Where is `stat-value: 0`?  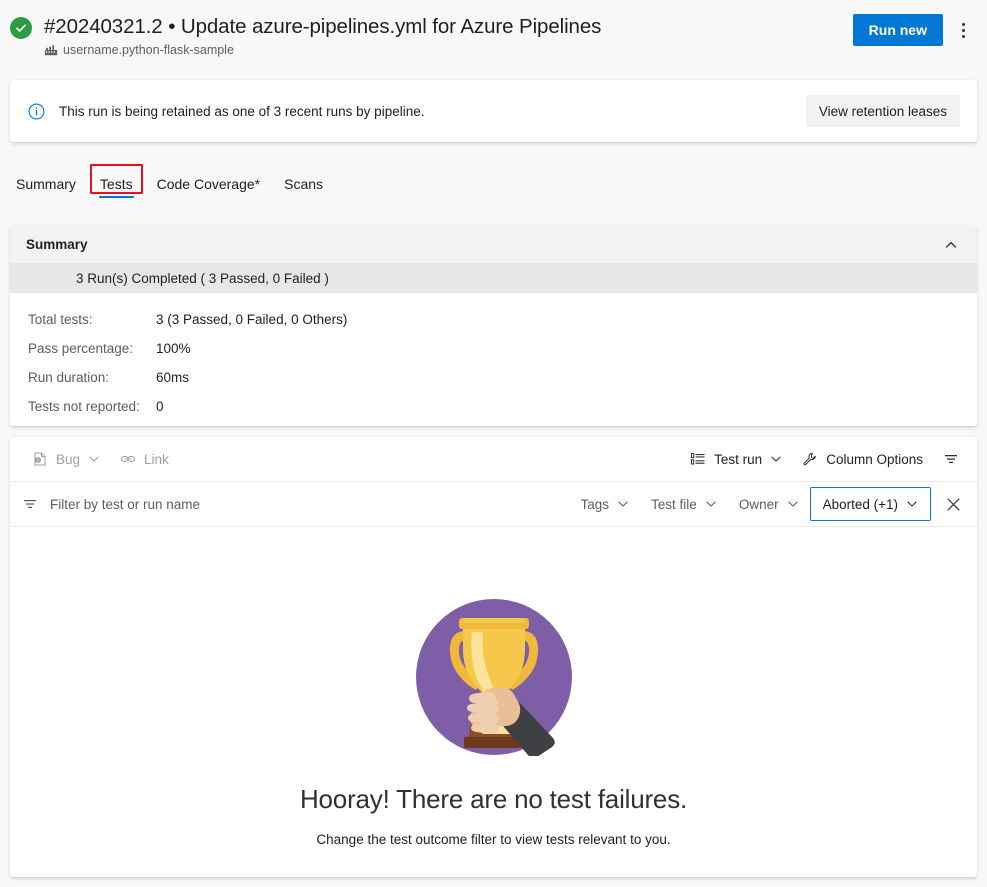
stat-value: 0 is located at coordinates (160, 406).